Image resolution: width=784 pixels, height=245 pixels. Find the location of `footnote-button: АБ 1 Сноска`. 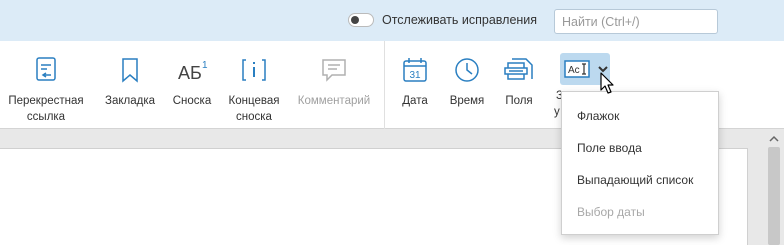

footnote-button: АБ 1 Сноска is located at coordinates (192, 75).